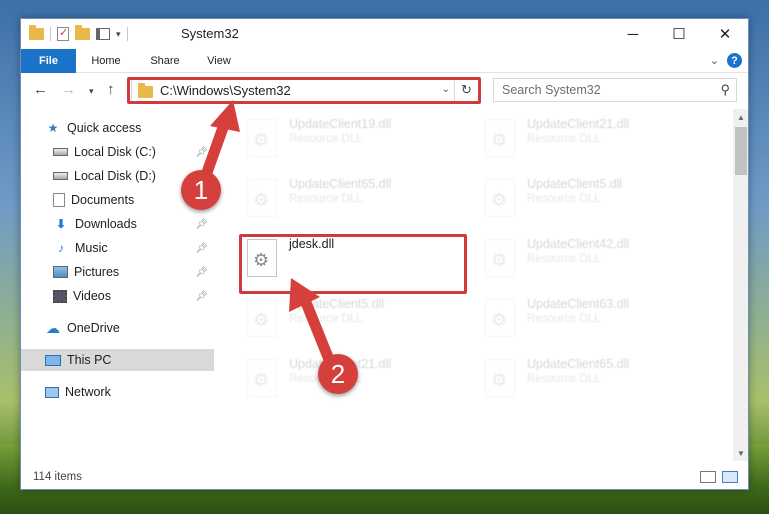  I want to click on minimize-button: ─, so click(633, 34).